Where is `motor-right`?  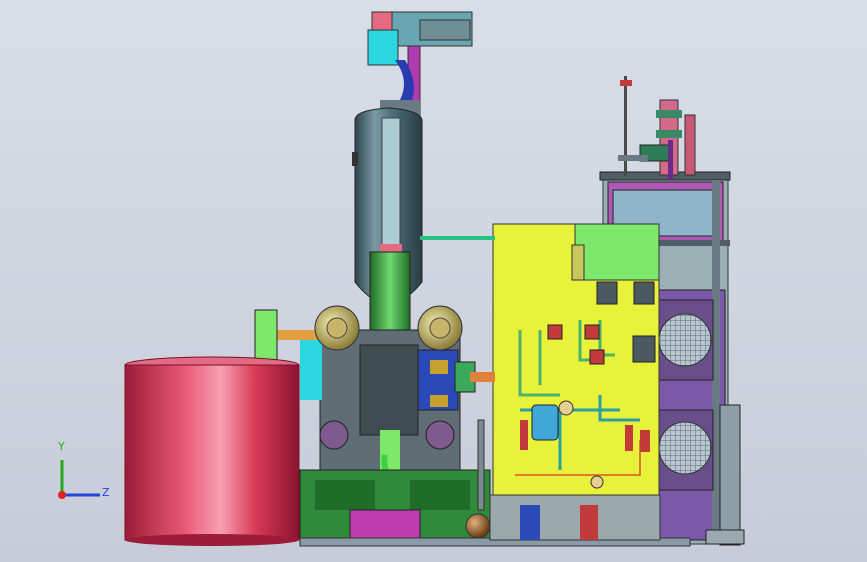 motor-right is located at coordinates (440, 328).